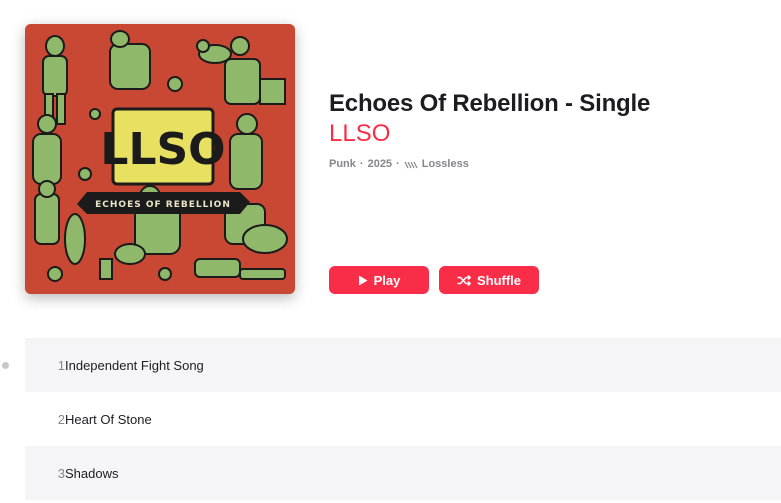 The height and width of the screenshot is (503, 781). What do you see at coordinates (403, 365) in the screenshot?
I see `table-row: 1 Independent Fight Song` at bounding box center [403, 365].